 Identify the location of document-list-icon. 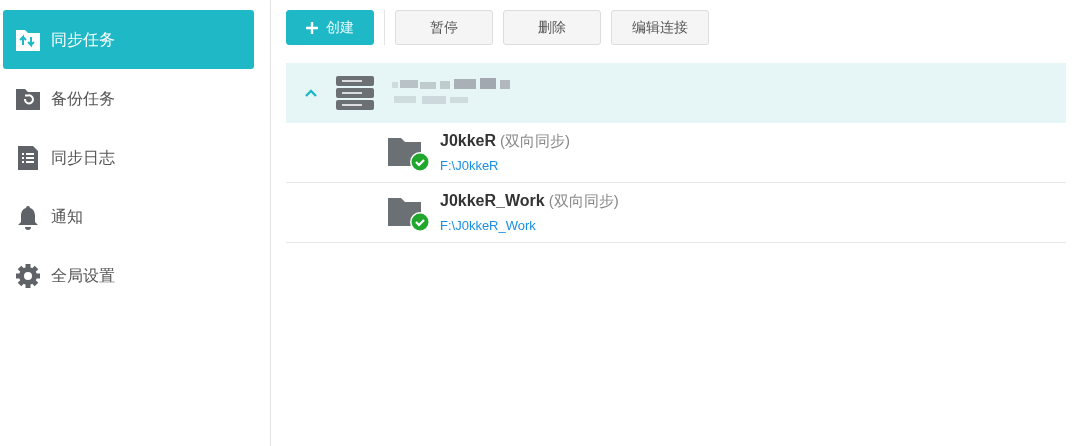
(28, 157).